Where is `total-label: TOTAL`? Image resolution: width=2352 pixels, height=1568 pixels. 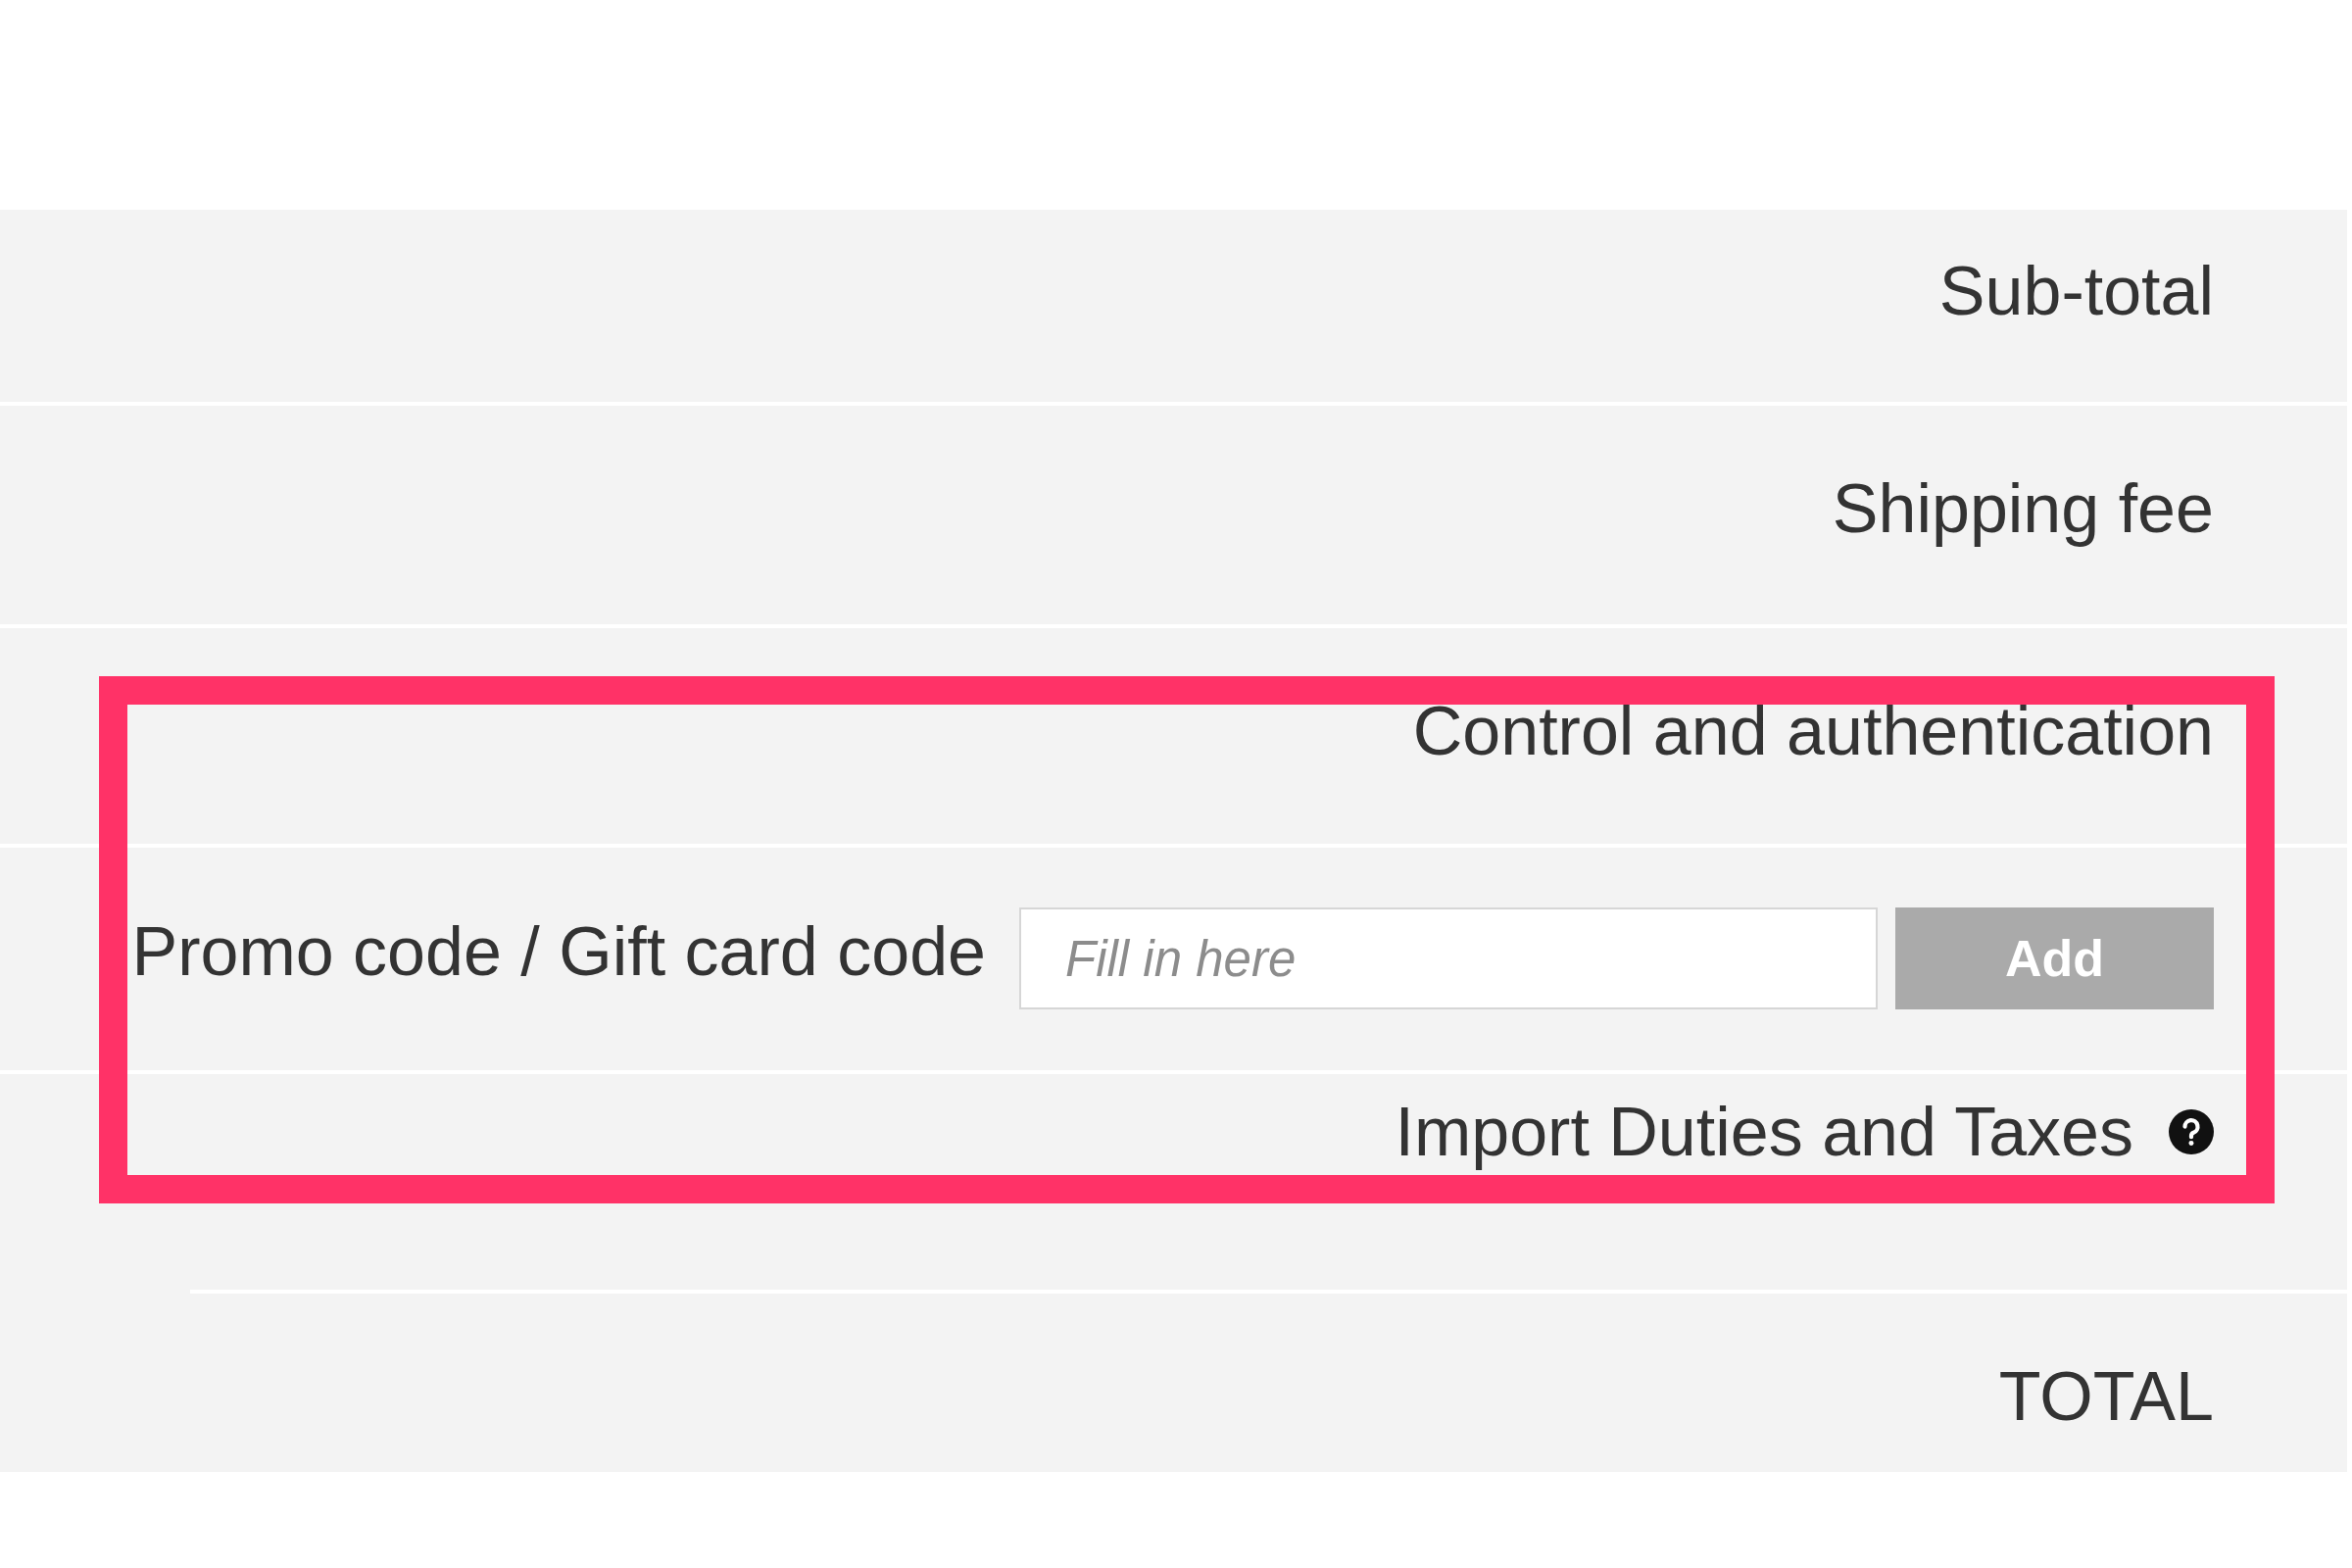
total-label: TOTAL is located at coordinates (2106, 1396).